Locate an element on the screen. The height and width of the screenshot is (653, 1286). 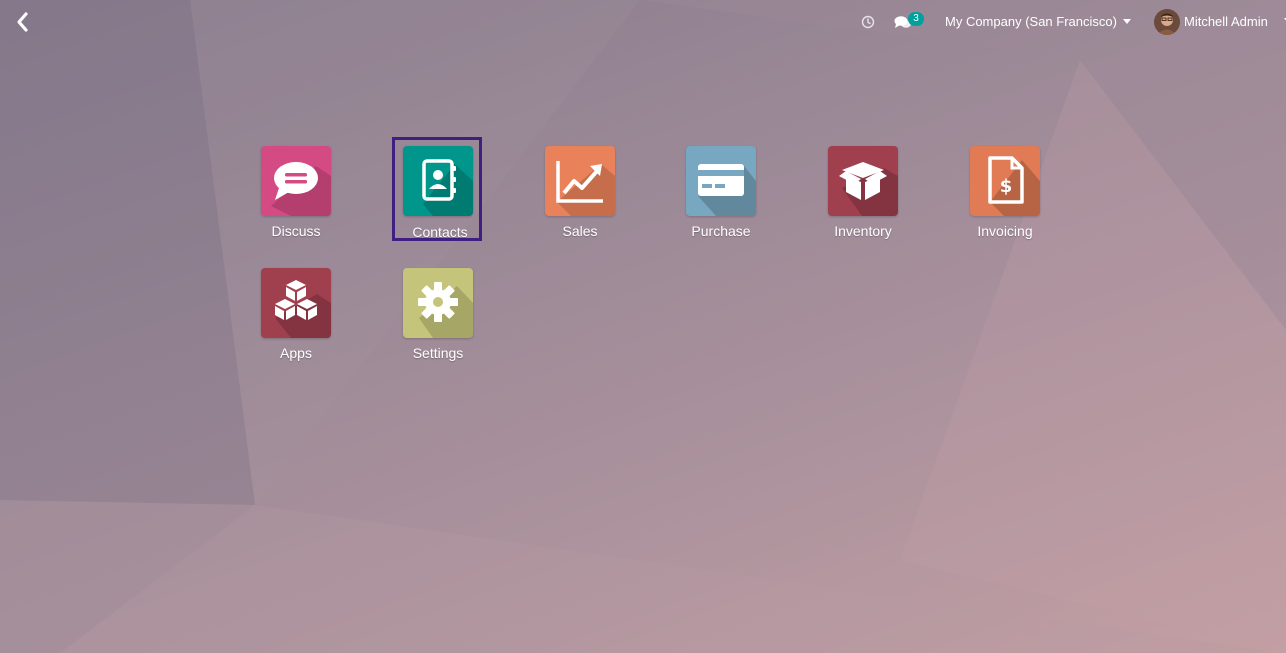
app-purchase: Purchase is located at coordinates (721, 192).